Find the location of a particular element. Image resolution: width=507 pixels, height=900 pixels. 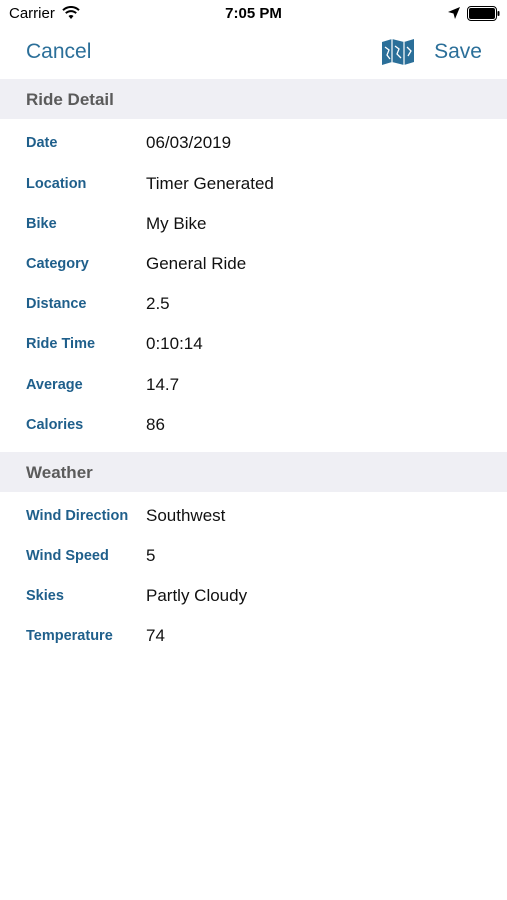

save-button: Save is located at coordinates (458, 52).